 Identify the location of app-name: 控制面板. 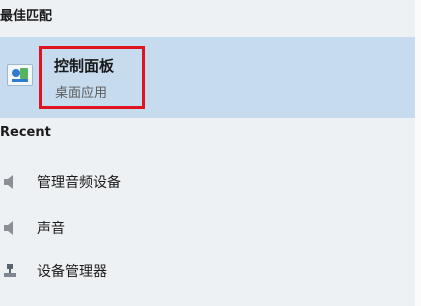
(84, 66).